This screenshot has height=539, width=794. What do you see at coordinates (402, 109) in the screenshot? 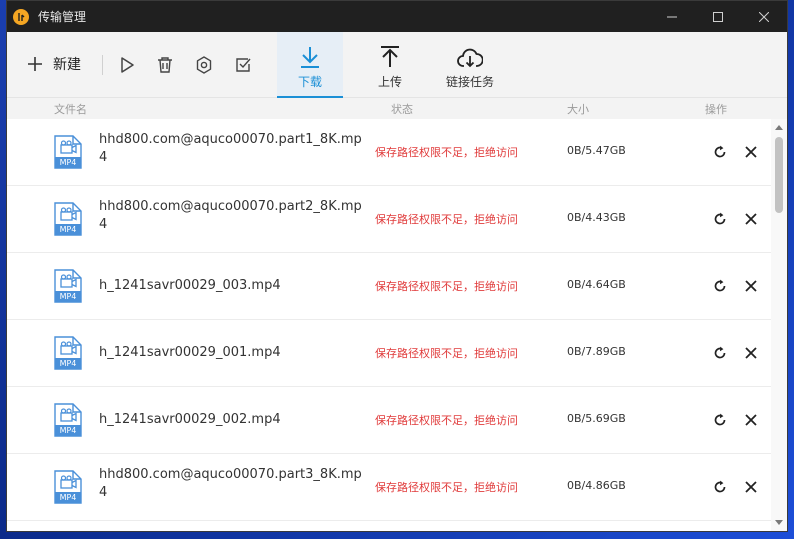
I see `column-status: 状态` at bounding box center [402, 109].